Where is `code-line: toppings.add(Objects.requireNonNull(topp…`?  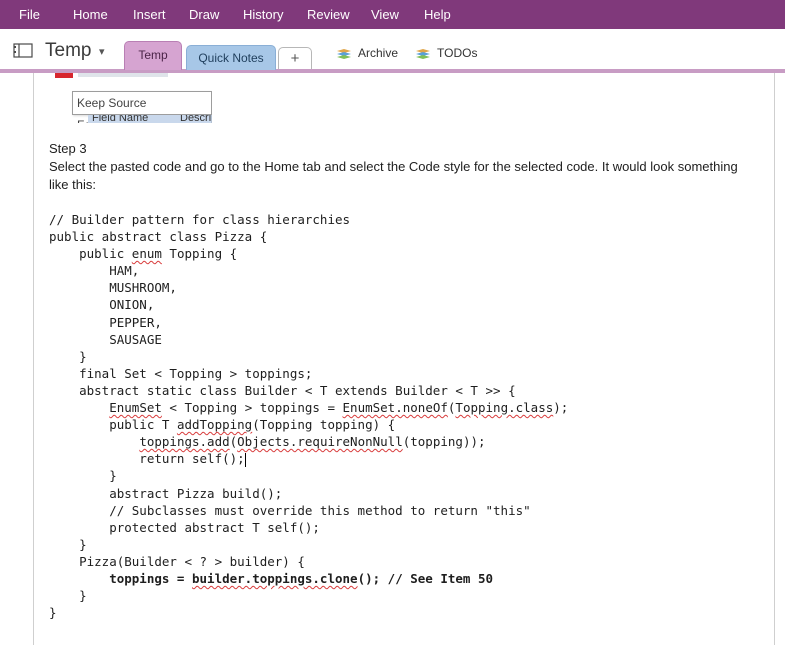 code-line: toppings.add(Objects.requireNonNull(topp… is located at coordinates (308, 441).